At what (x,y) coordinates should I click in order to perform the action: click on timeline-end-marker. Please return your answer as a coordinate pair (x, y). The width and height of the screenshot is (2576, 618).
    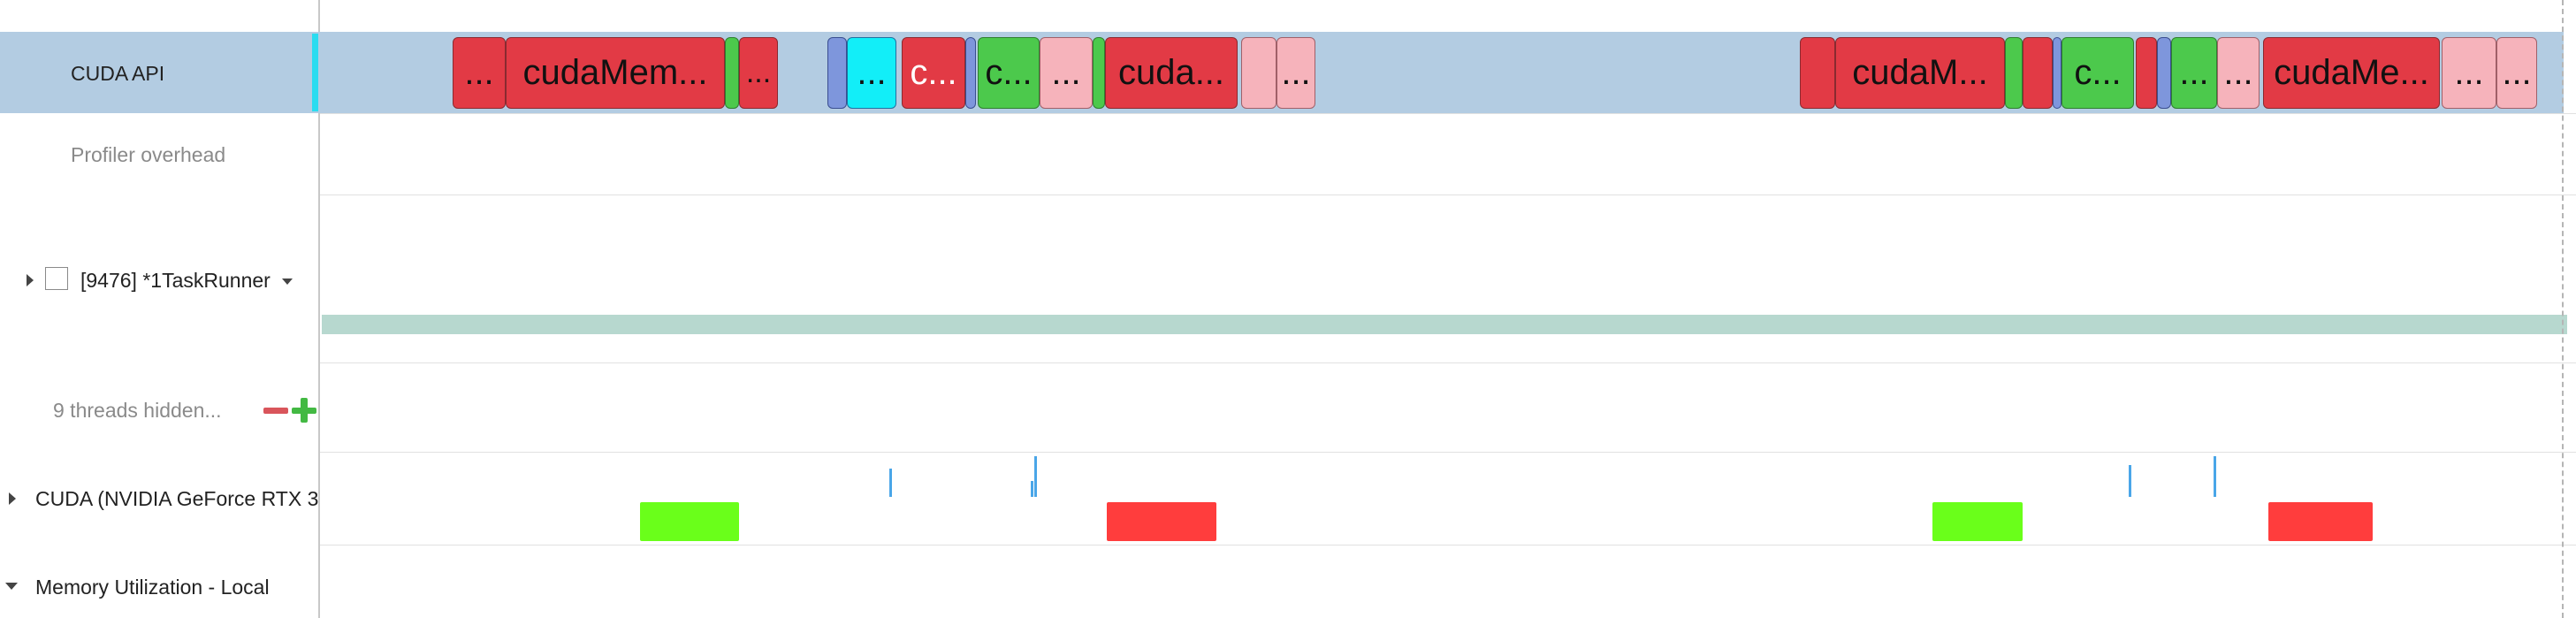
    Looking at the image, I should click on (2563, 309).